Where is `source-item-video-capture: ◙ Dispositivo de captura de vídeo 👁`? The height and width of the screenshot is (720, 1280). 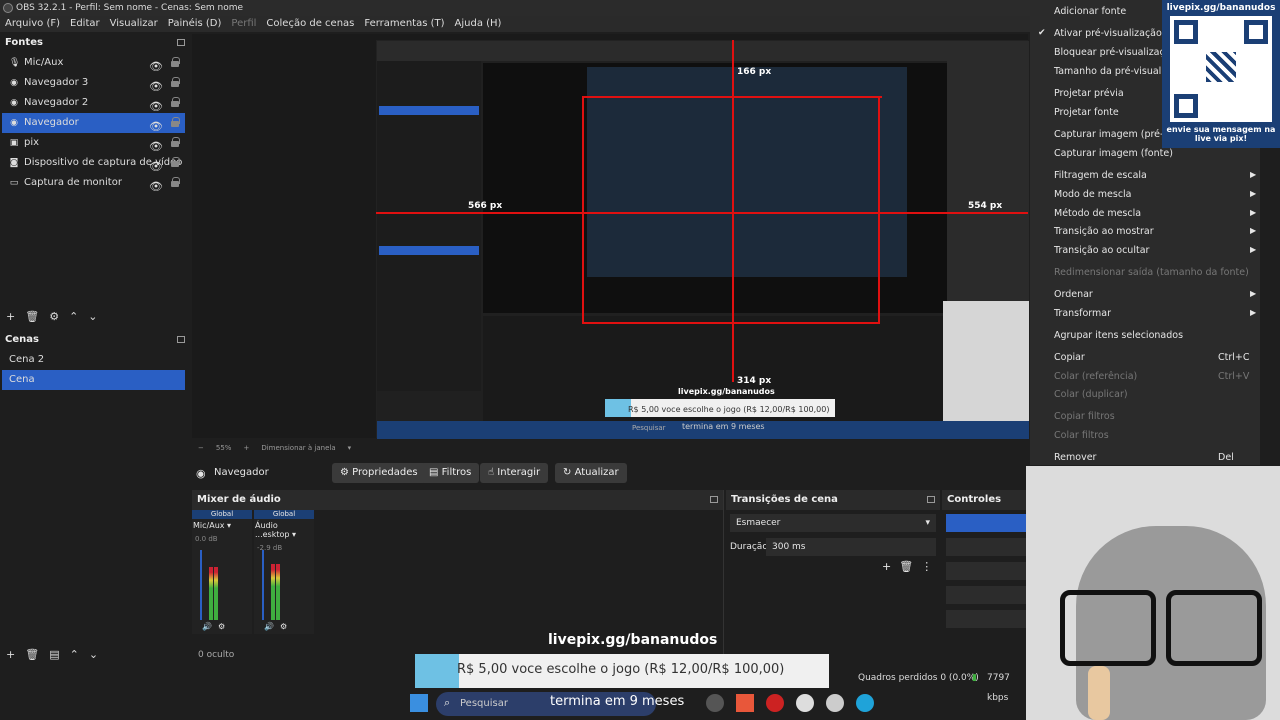 source-item-video-capture: ◙ Dispositivo de captura de vídeo 👁 is located at coordinates (93, 163).